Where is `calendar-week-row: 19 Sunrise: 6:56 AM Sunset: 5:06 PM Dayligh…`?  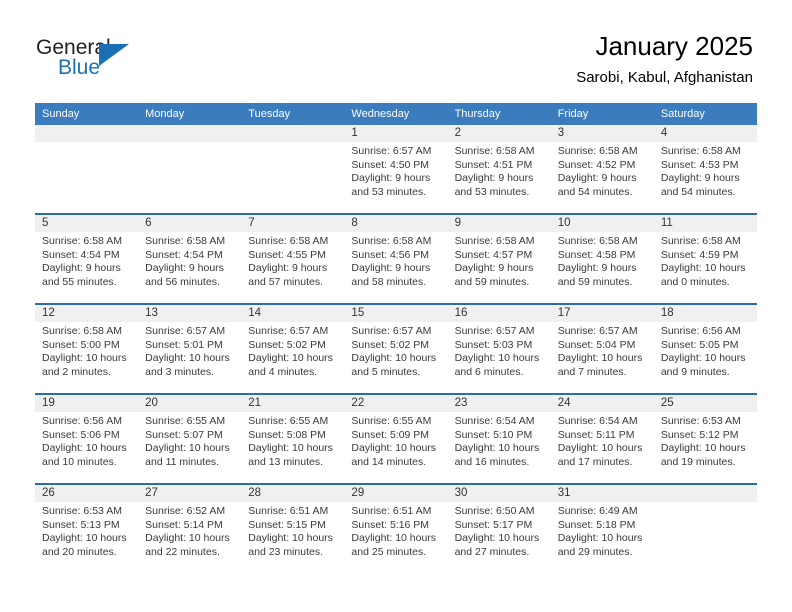 calendar-week-row: 19 Sunrise: 6:56 AM Sunset: 5:06 PM Dayligh… is located at coordinates (396, 438).